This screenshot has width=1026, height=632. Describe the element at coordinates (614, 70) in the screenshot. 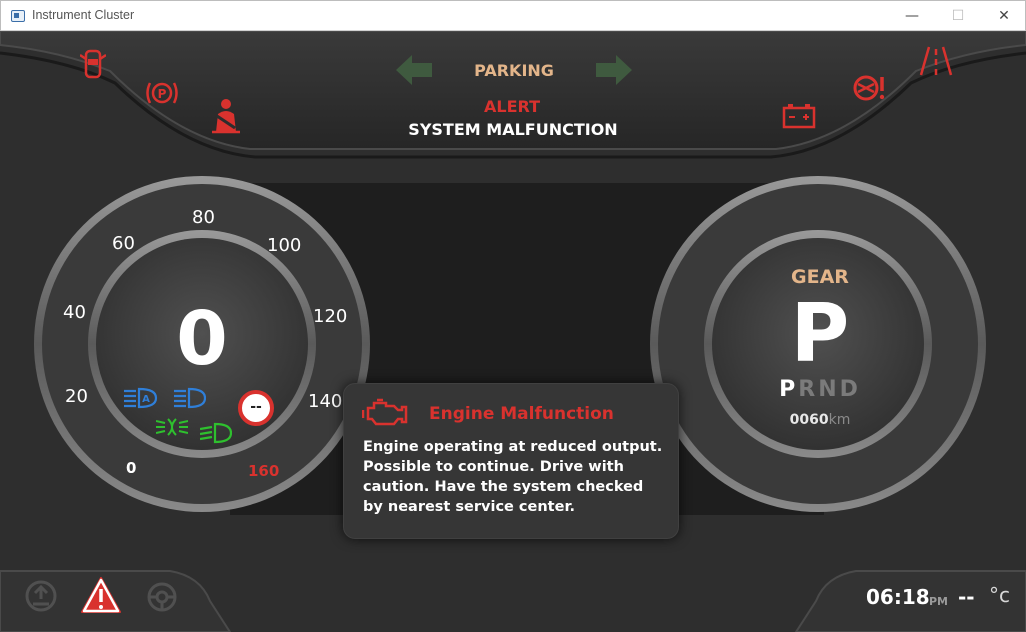

I see `right-turn-signal-icon` at that location.